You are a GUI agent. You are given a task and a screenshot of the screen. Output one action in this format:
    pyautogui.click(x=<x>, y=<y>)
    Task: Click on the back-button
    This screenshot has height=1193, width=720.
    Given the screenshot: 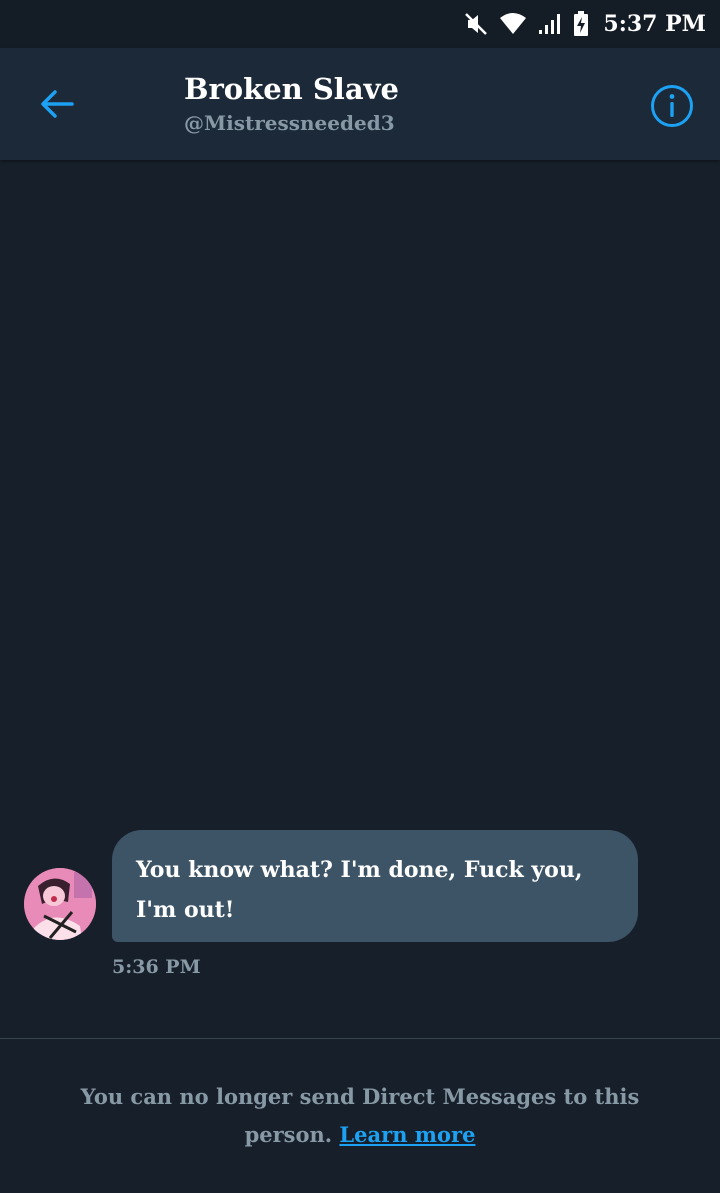 What is the action you would take?
    pyautogui.click(x=56, y=104)
    